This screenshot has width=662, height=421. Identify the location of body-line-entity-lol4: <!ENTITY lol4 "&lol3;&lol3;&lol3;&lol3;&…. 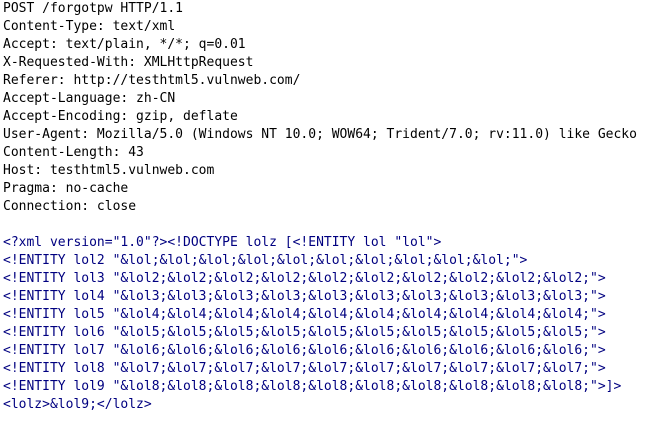
(304, 296).